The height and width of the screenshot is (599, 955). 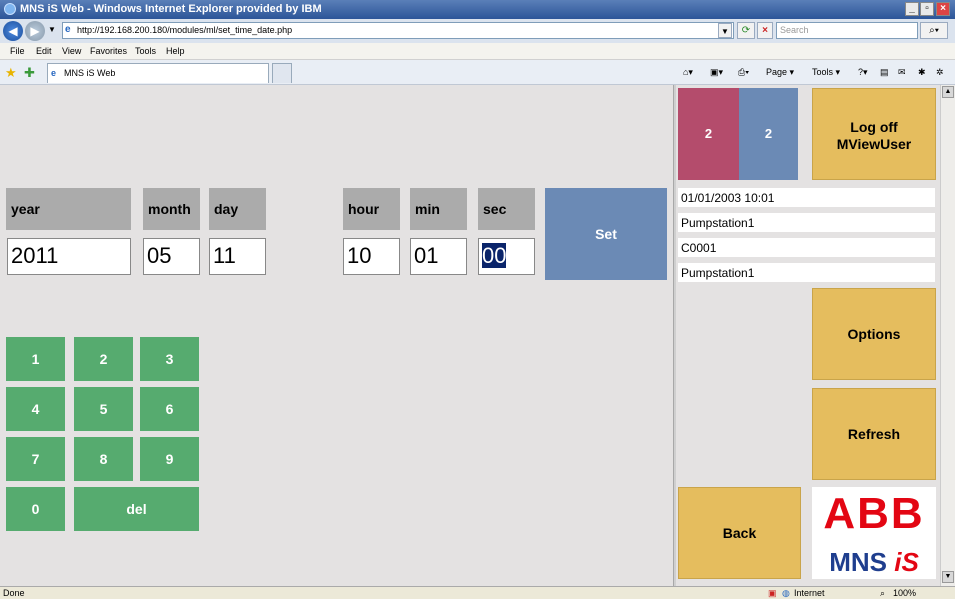 What do you see at coordinates (826, 72) in the screenshot?
I see `tools-menu: Tools ▾` at bounding box center [826, 72].